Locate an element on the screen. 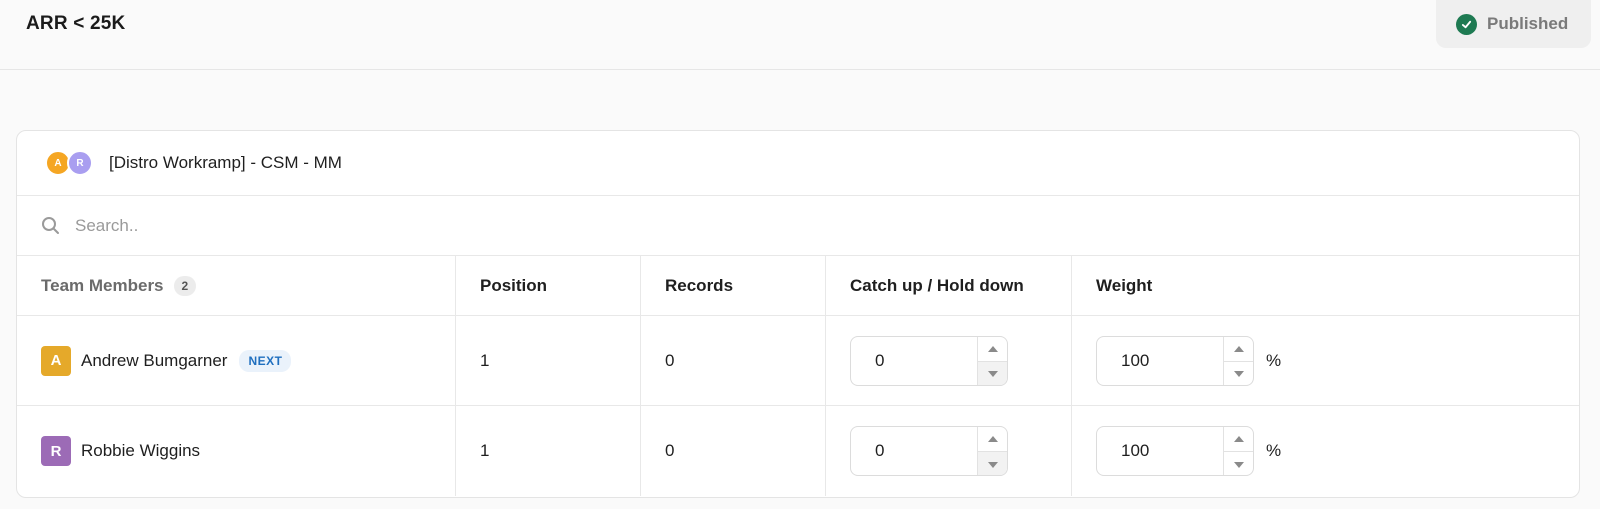 Image resolution: width=1600 pixels, height=509 pixels. avatar: A is located at coordinates (56, 360).